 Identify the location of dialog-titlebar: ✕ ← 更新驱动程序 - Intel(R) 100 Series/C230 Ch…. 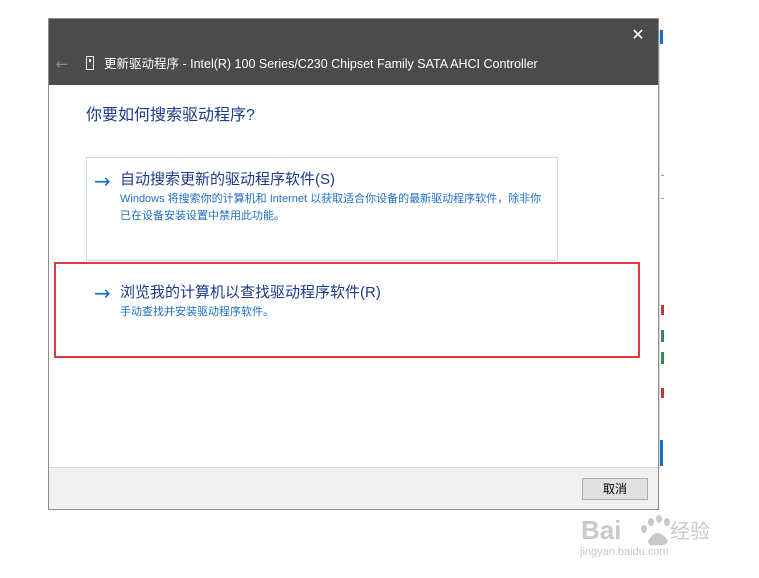
(353, 52).